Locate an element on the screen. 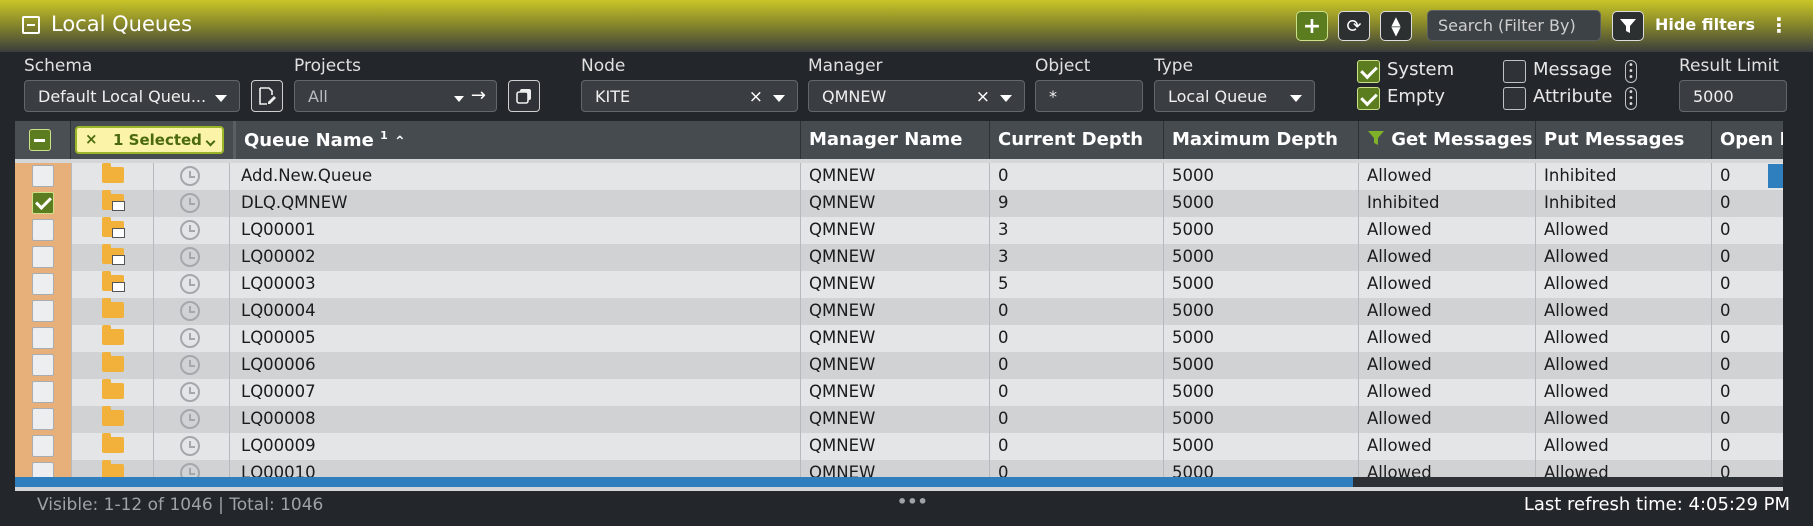 This screenshot has height=526, width=1813. more-options-icon: ••• is located at coordinates (912, 501).